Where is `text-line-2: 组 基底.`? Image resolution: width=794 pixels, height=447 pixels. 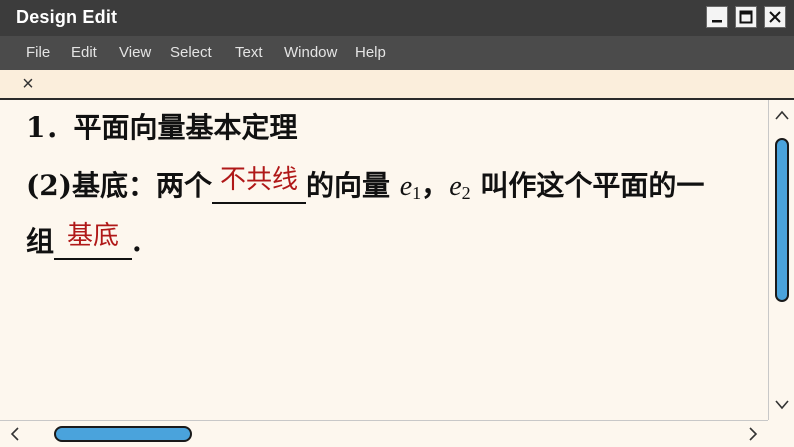
text-line-2: 组 基底. is located at coordinates (84, 240).